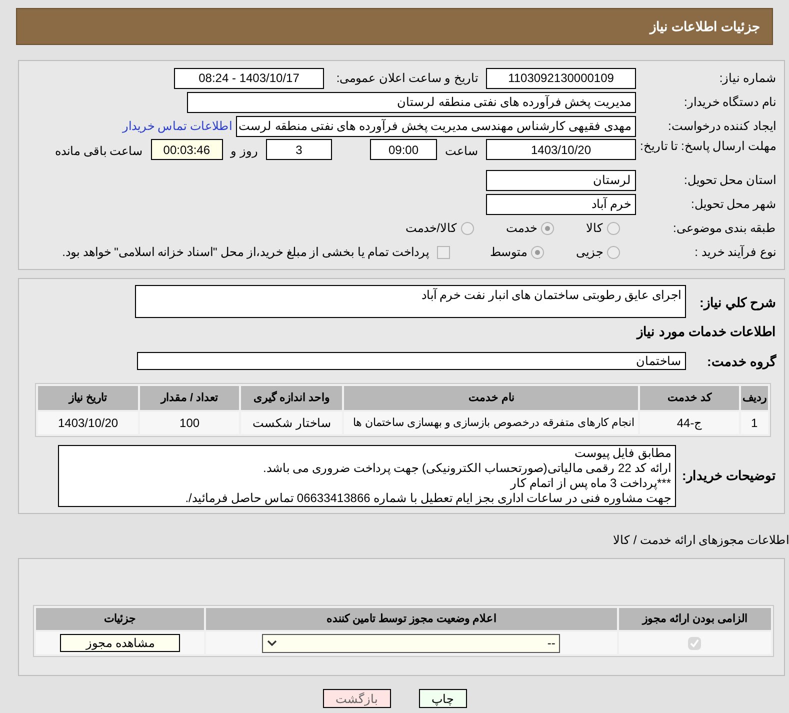  Describe the element at coordinates (442, 698) in the screenshot. I see `print-button: چاپ` at that location.